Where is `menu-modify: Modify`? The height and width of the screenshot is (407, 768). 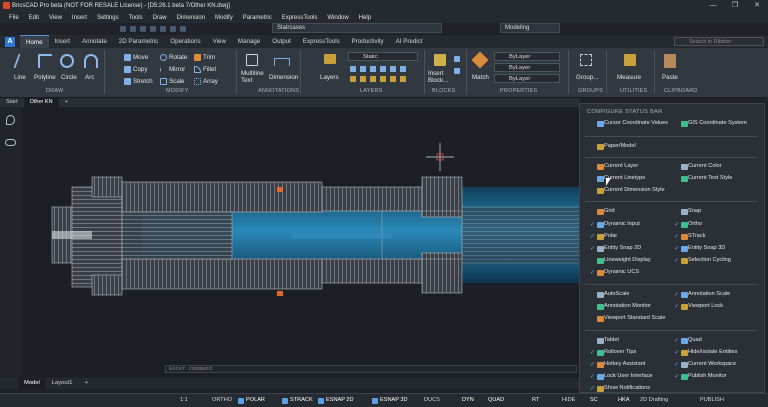
menu-modify: Modify is located at coordinates (224, 18).